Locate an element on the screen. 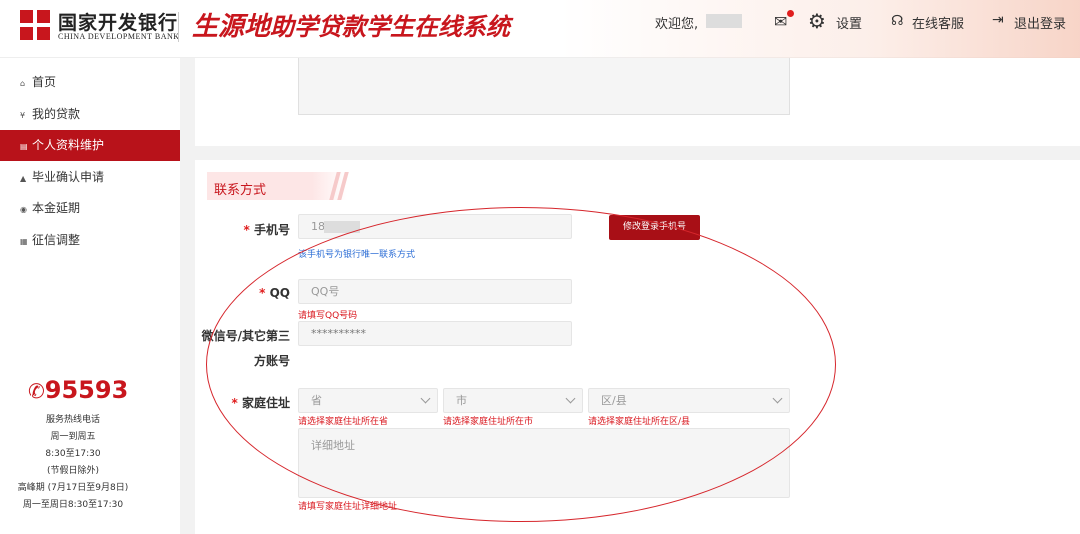 This screenshot has width=1080, height=534. logout-icon: ⇥ is located at coordinates (998, 20).